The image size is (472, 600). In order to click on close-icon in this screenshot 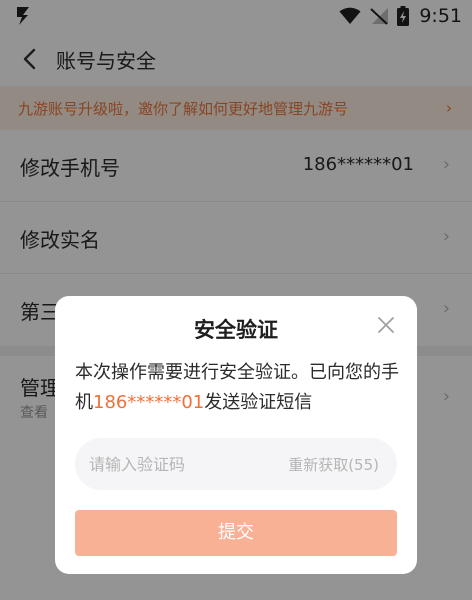, I will do `click(386, 325)`.